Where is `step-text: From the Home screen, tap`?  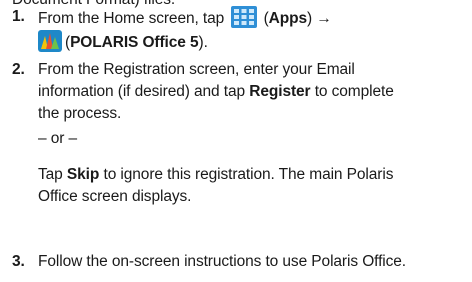
step-text: From the Home screen, tap is located at coordinates (131, 18).